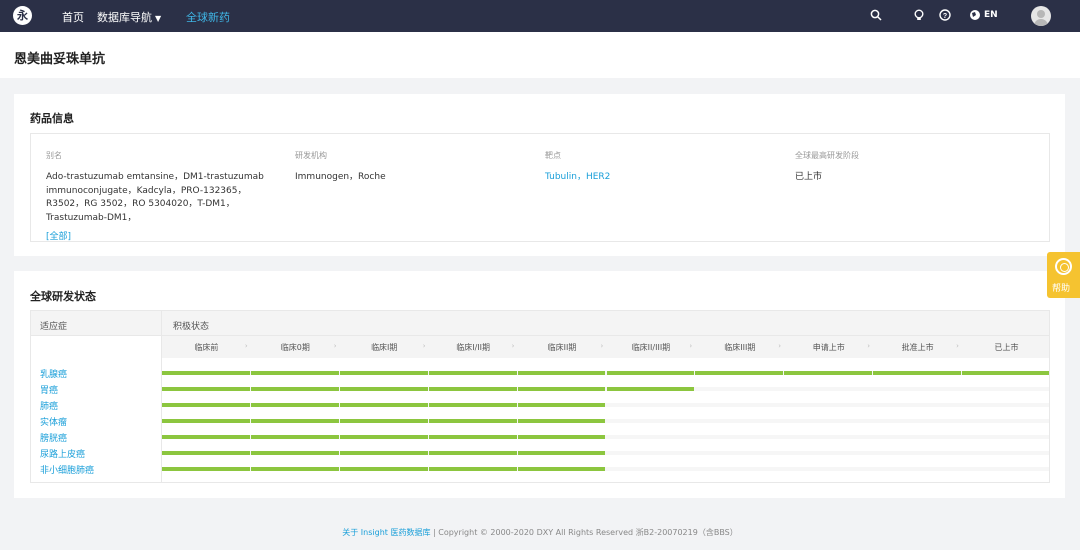  Describe the element at coordinates (340, 177) in the screenshot. I see `org-value: Immunogen，Roche` at that location.